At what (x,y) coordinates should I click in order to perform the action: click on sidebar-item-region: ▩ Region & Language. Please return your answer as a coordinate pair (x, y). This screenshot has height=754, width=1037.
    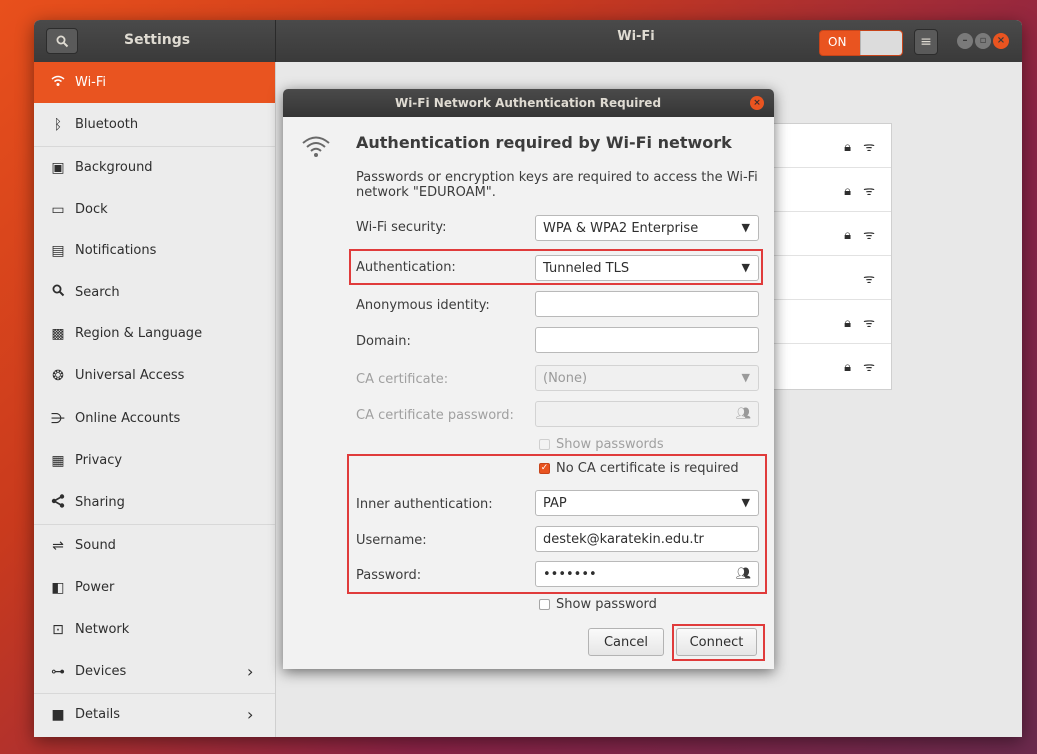
    Looking at the image, I should click on (154, 333).